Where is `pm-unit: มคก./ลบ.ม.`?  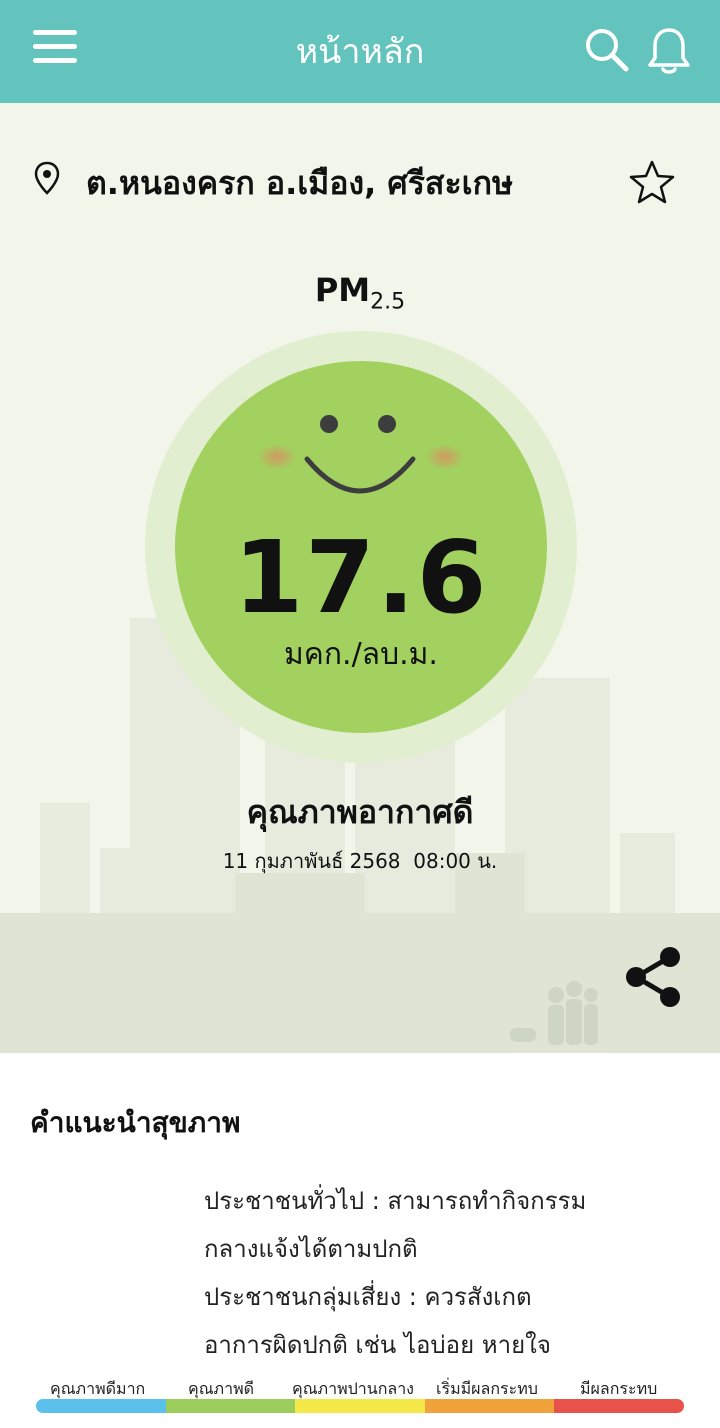 pm-unit: มคก./ลบ.ม. is located at coordinates (361, 654).